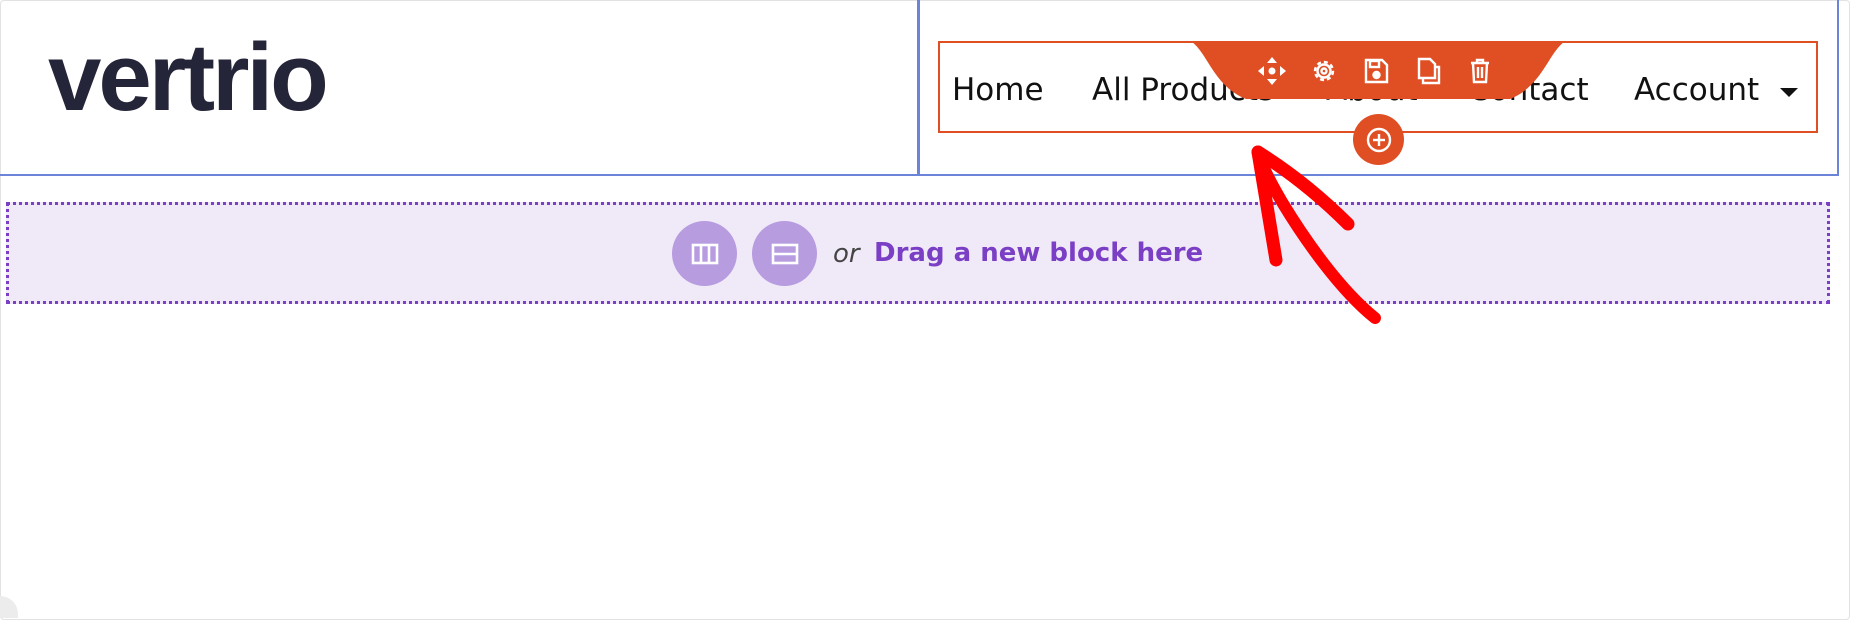 The image size is (1850, 620). What do you see at coordinates (1376, 71) in the screenshot?
I see `save-icon` at bounding box center [1376, 71].